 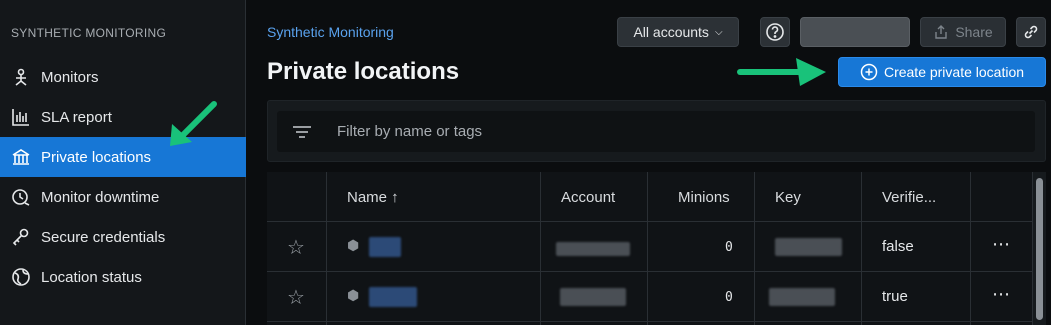 What do you see at coordinates (76, 117) in the screenshot?
I see `sidebar-item-label: SLA report` at bounding box center [76, 117].